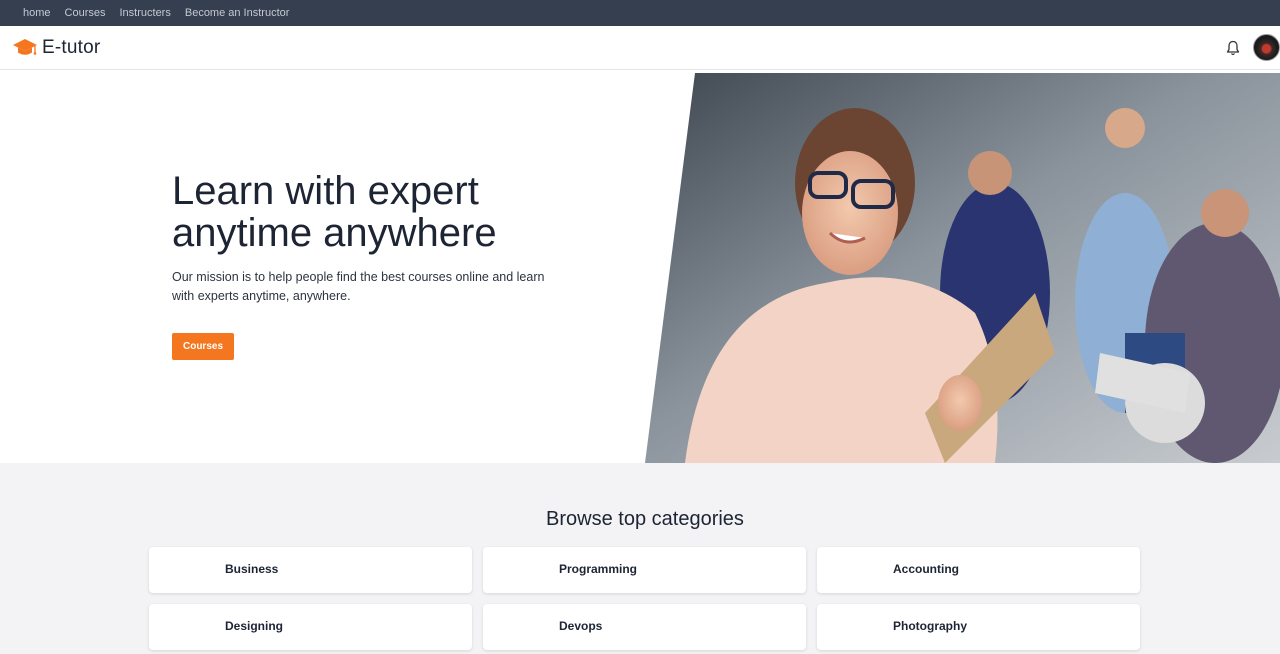 The image size is (1280, 654). What do you see at coordinates (145, 13) in the screenshot?
I see `nav-link-instructors: Instructers` at bounding box center [145, 13].